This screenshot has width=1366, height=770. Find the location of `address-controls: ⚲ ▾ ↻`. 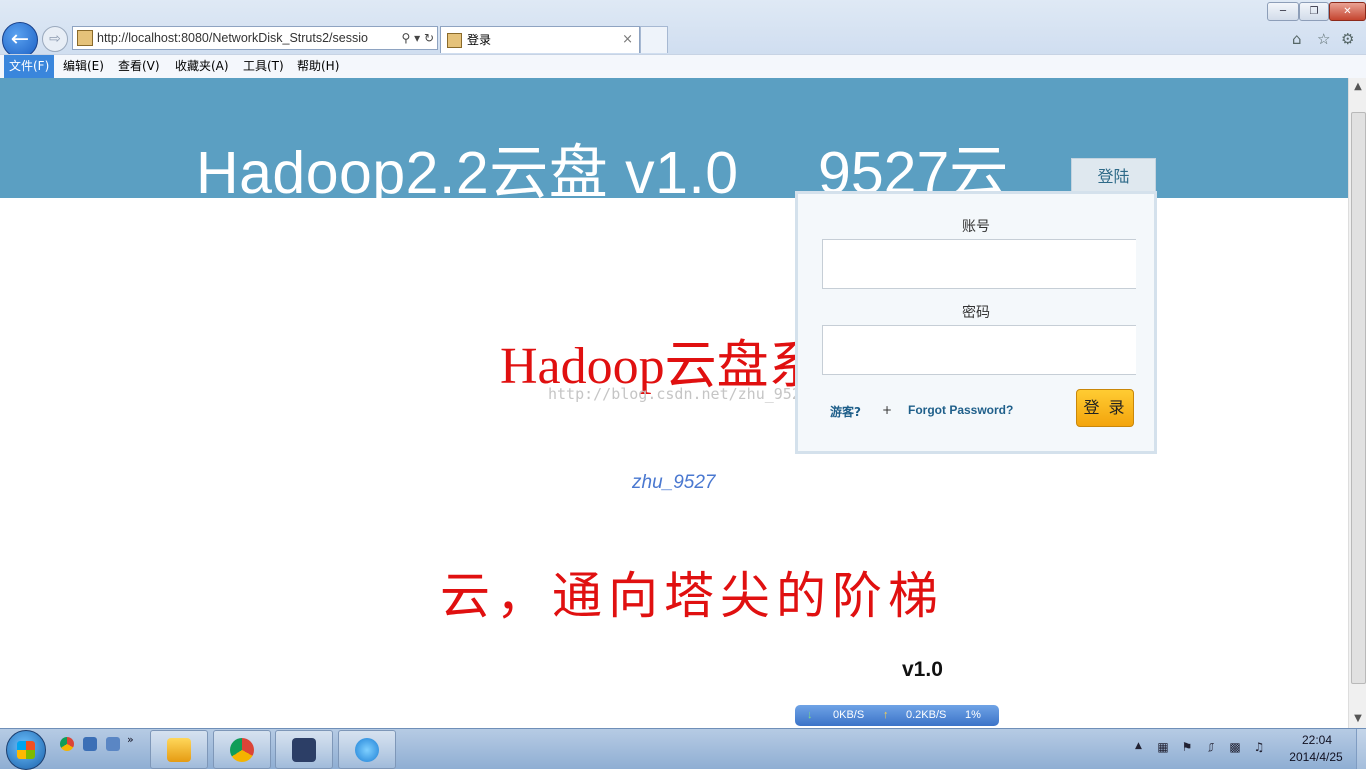

address-controls: ⚲ ▾ ↻ is located at coordinates (415, 38).